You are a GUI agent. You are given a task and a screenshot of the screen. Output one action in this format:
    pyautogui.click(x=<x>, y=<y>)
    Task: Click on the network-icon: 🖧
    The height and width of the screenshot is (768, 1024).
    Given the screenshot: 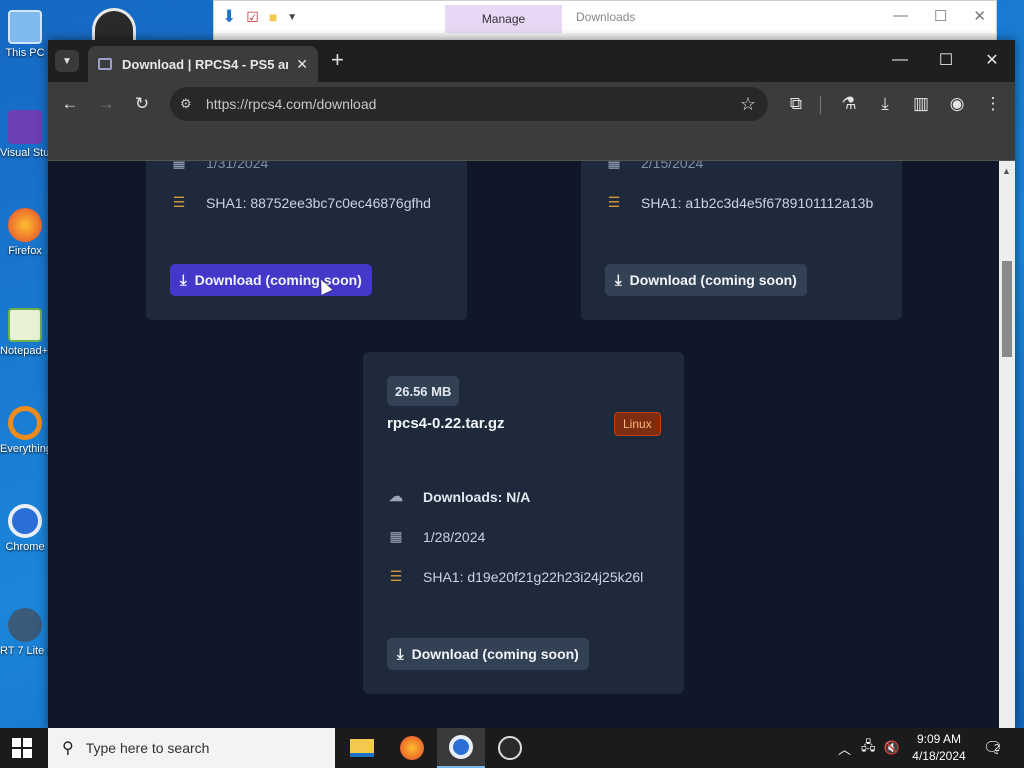 What is the action you would take?
    pyautogui.click(x=868, y=748)
    